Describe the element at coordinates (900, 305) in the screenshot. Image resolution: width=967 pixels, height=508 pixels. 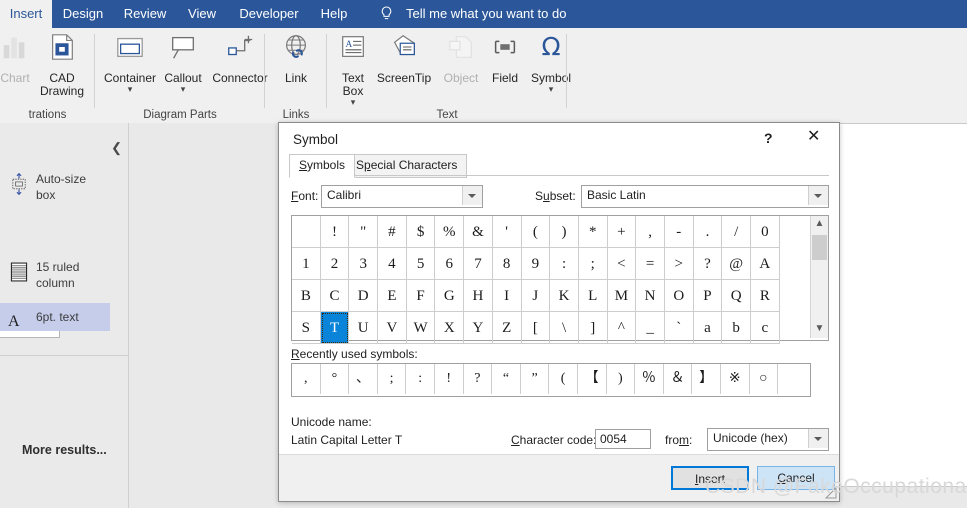
I see `document-page` at that location.